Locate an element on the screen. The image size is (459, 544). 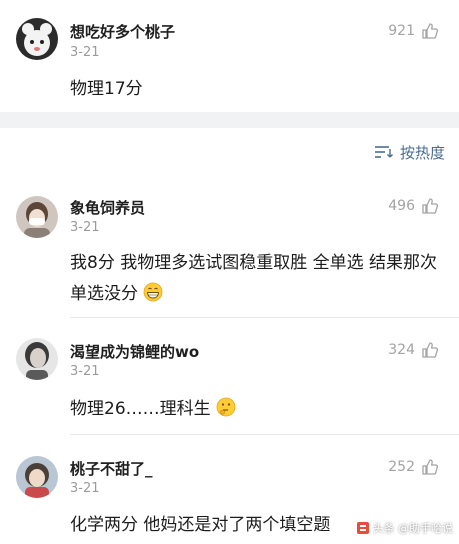
comment-author: 象龟饲养员 is located at coordinates (107, 207).